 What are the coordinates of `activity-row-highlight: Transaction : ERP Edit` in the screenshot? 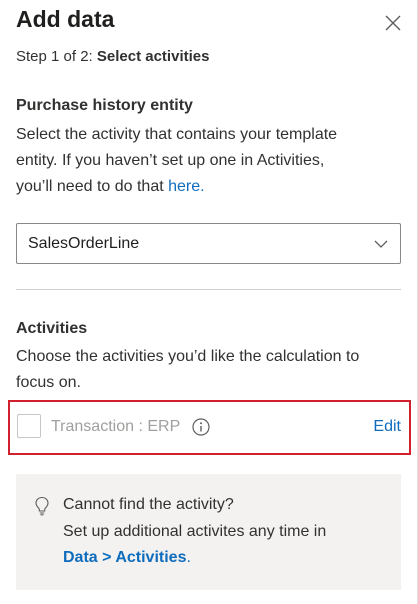 It's located at (209, 427).